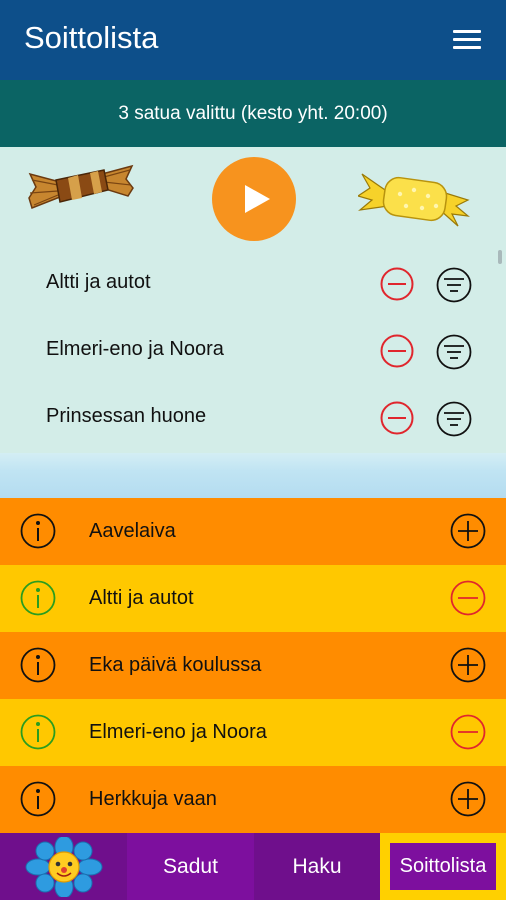 Image resolution: width=506 pixels, height=900 pixels. I want to click on tab-soittolista-label: Soittolista, so click(443, 866).